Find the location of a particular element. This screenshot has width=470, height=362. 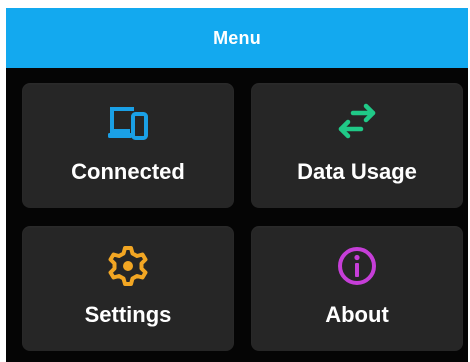

devices-icon is located at coordinates (128, 123).